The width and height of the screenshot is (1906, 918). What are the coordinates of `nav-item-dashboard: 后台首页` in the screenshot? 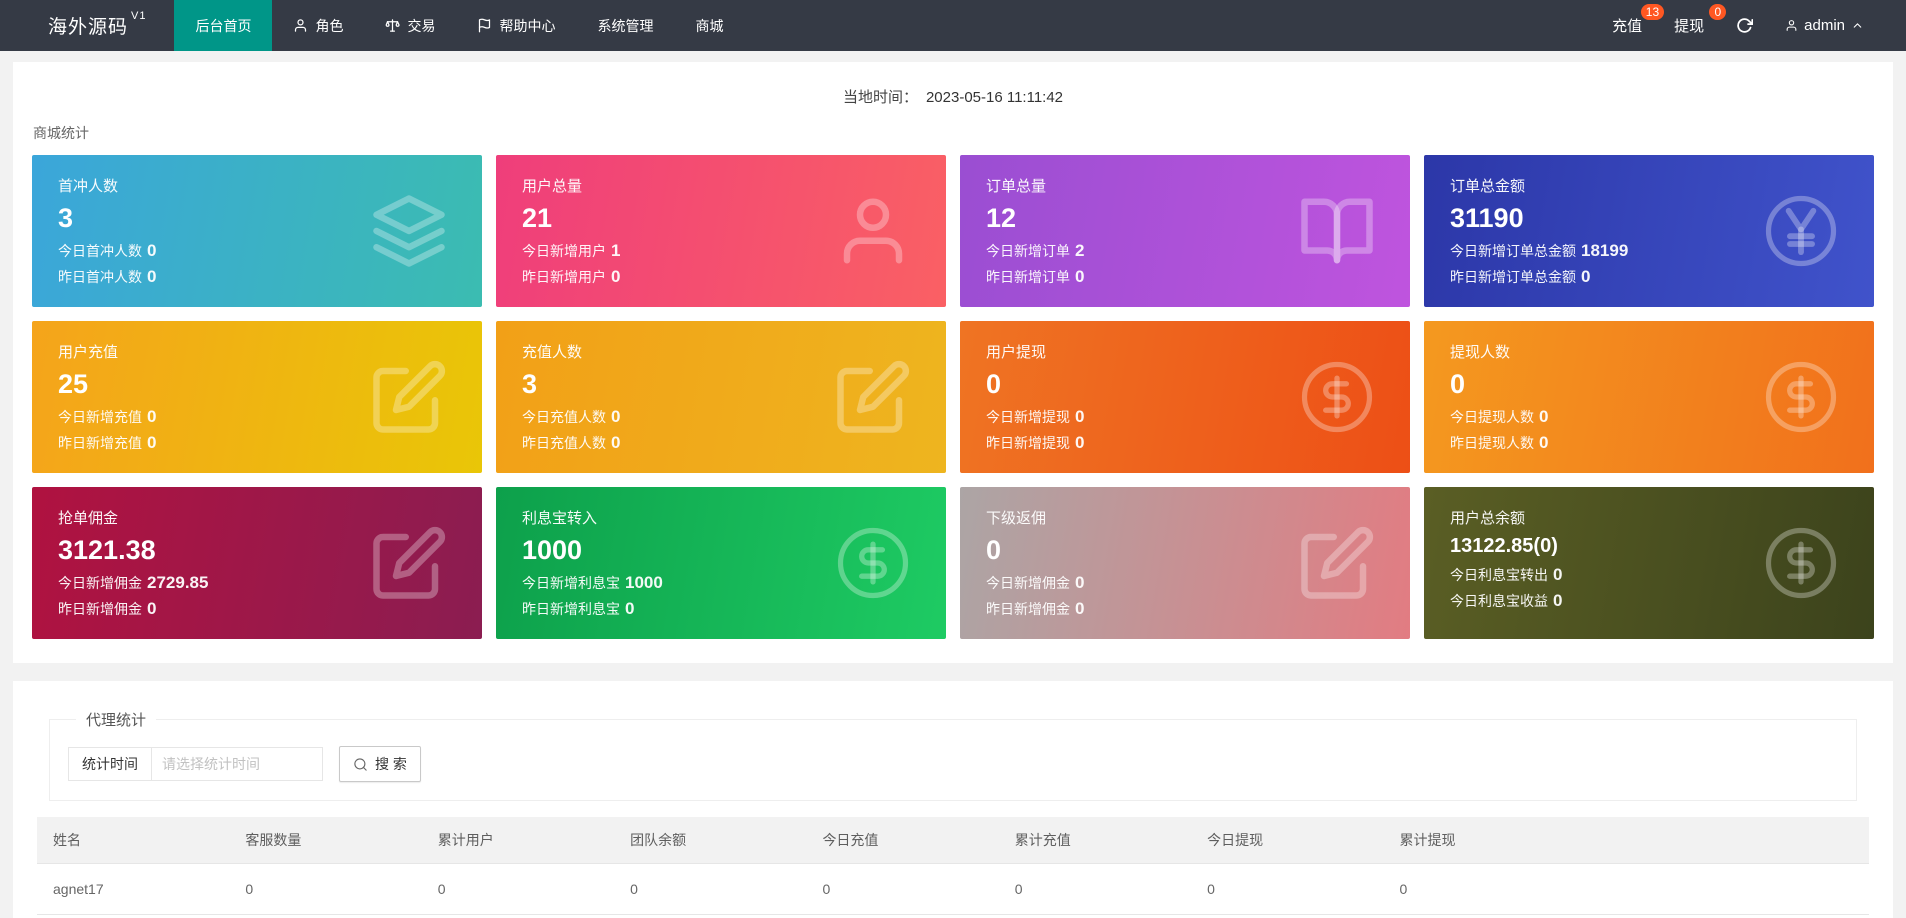 It's located at (223, 25).